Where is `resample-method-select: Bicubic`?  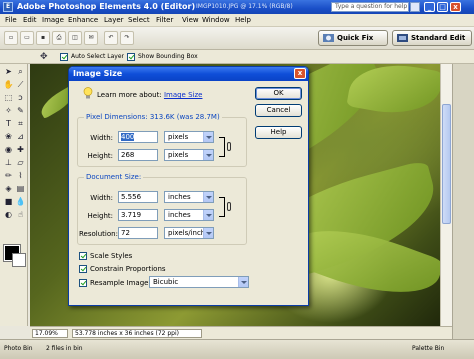 resample-method-select: Bicubic is located at coordinates (199, 282).